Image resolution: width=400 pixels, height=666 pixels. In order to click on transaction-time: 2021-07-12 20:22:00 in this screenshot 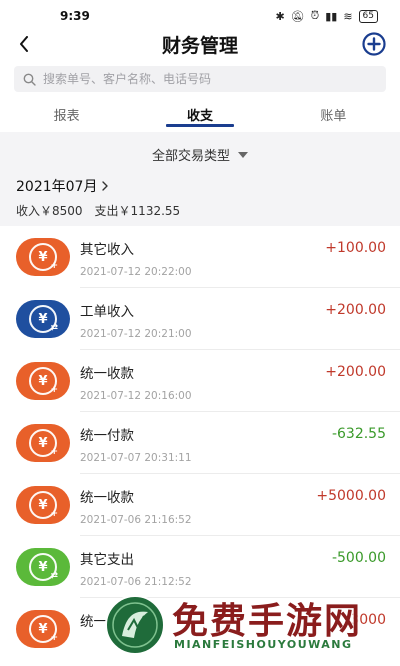, I will do `click(136, 271)`.